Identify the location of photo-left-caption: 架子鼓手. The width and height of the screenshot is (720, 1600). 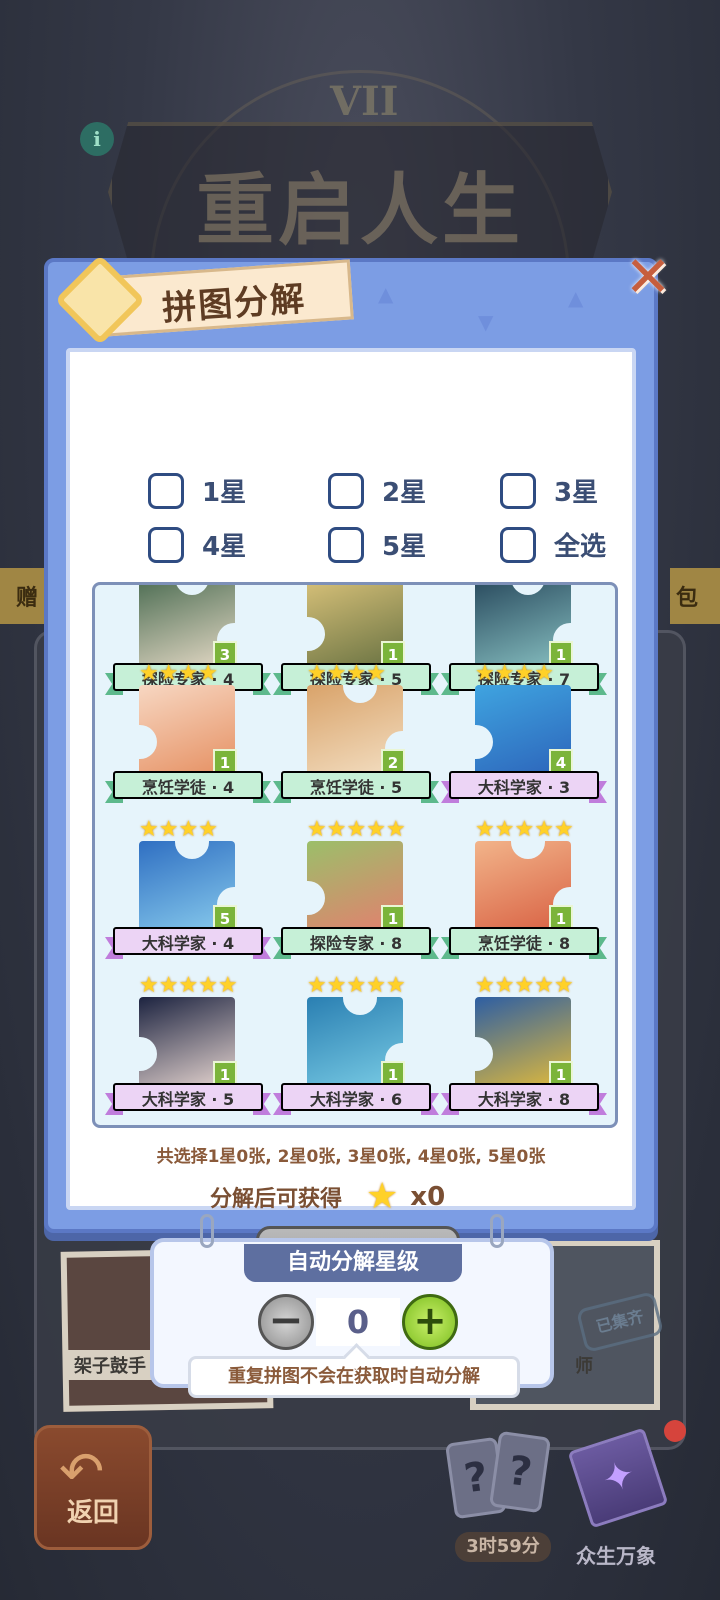
(110, 1365).